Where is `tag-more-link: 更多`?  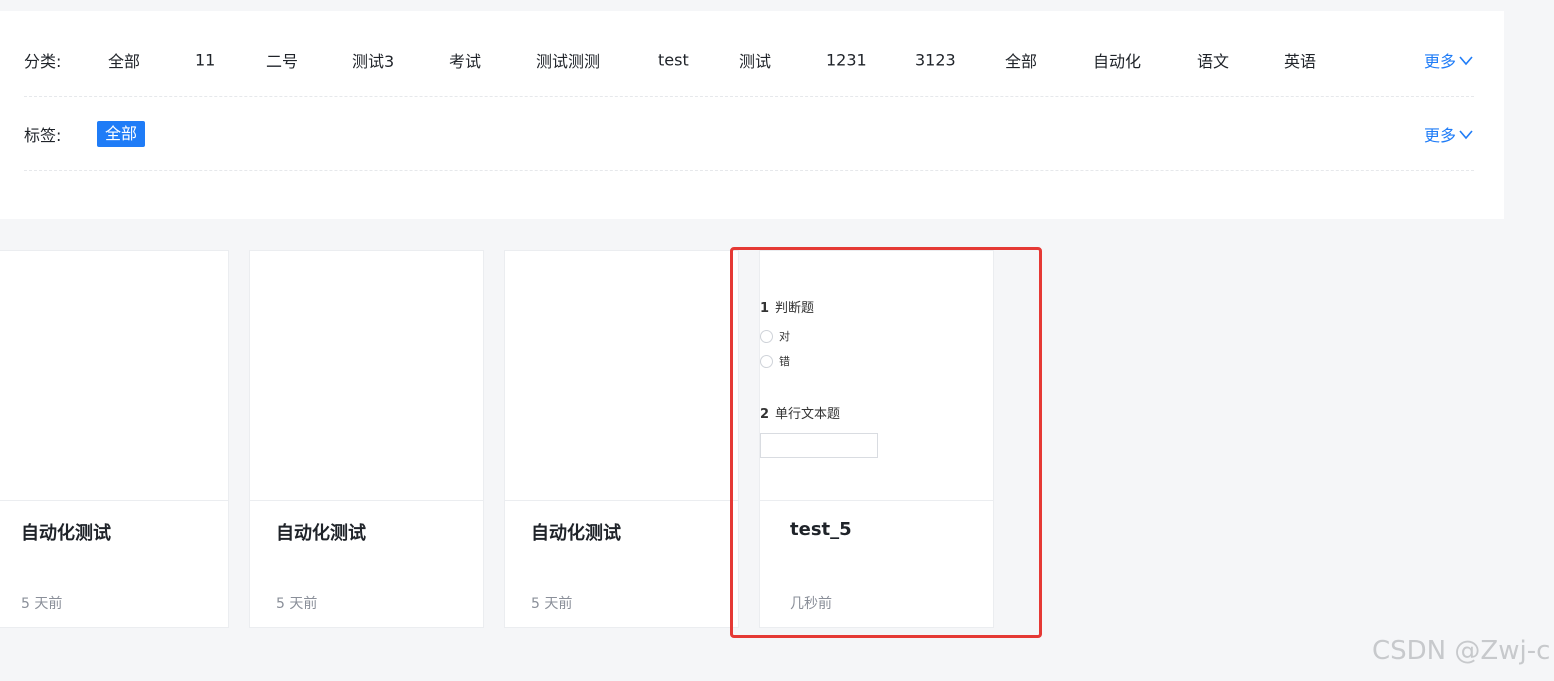
tag-more-link: 更多 is located at coordinates (1449, 134).